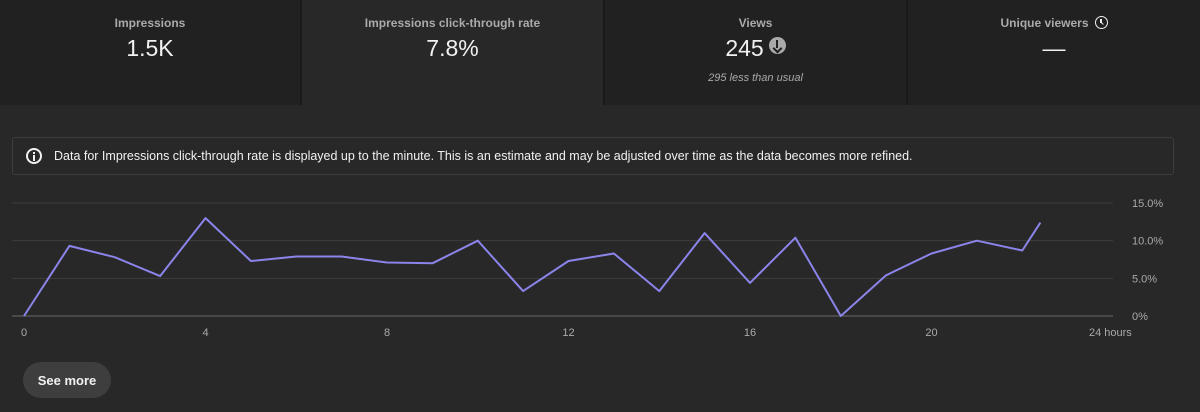 This screenshot has width=1200, height=412. I want to click on x-tick-label: 20, so click(931, 333).